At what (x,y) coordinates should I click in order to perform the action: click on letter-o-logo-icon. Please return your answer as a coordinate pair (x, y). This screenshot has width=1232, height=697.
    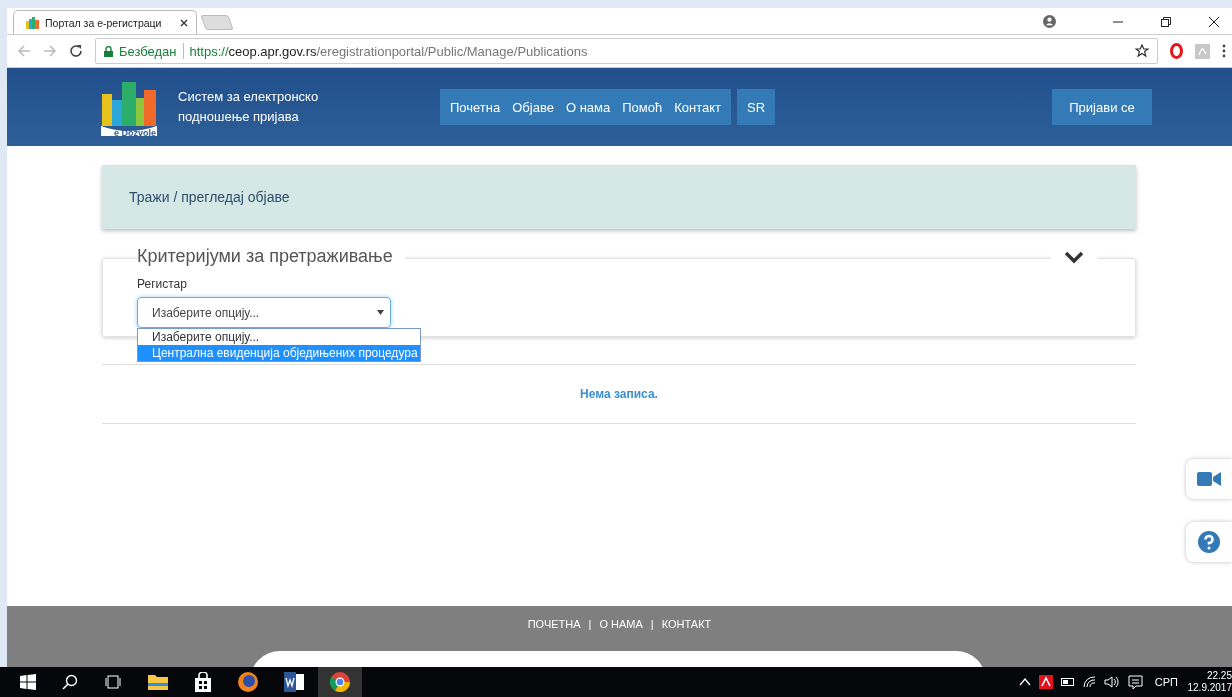
    Looking at the image, I should click on (1176, 51).